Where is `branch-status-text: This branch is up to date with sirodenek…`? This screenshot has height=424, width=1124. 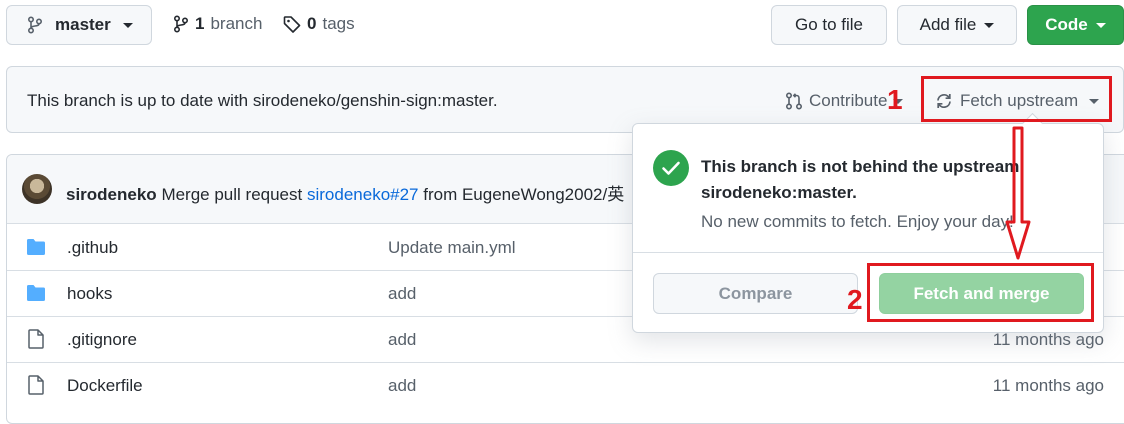 branch-status-text: This branch is up to date with sirodenek… is located at coordinates (262, 100).